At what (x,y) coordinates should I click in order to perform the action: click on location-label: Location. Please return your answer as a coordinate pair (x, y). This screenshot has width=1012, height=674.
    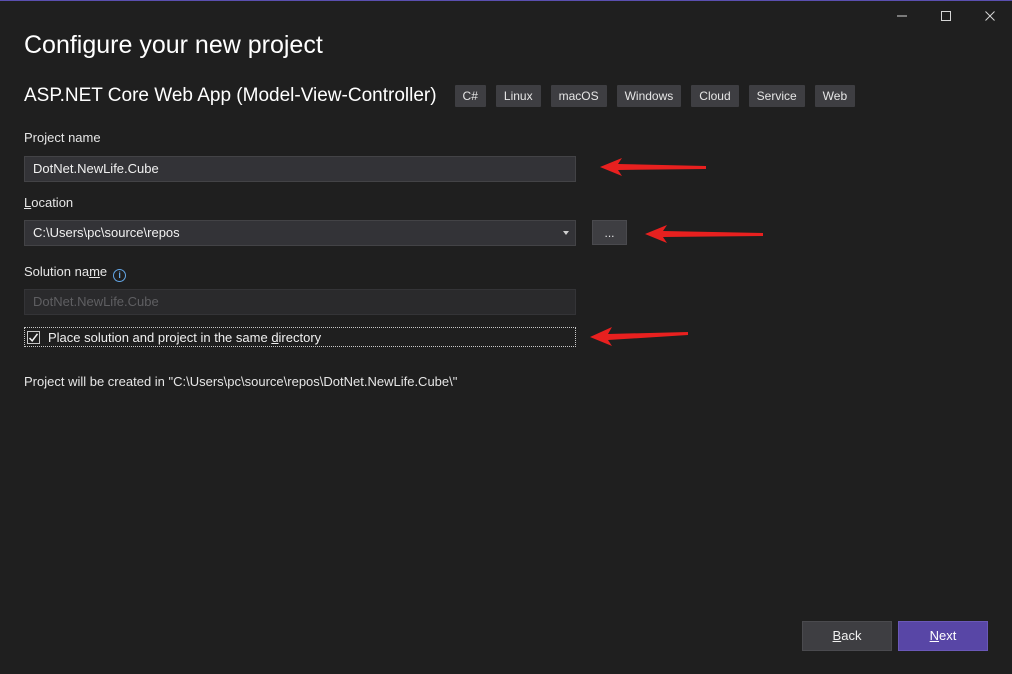
    Looking at the image, I should click on (48, 202).